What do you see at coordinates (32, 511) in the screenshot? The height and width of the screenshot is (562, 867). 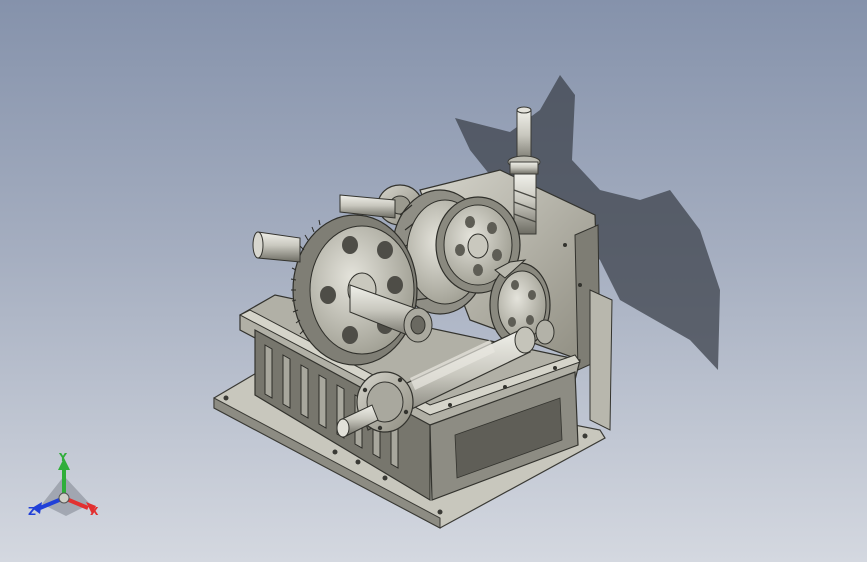 I see `triad-z-label: Z` at bounding box center [32, 511].